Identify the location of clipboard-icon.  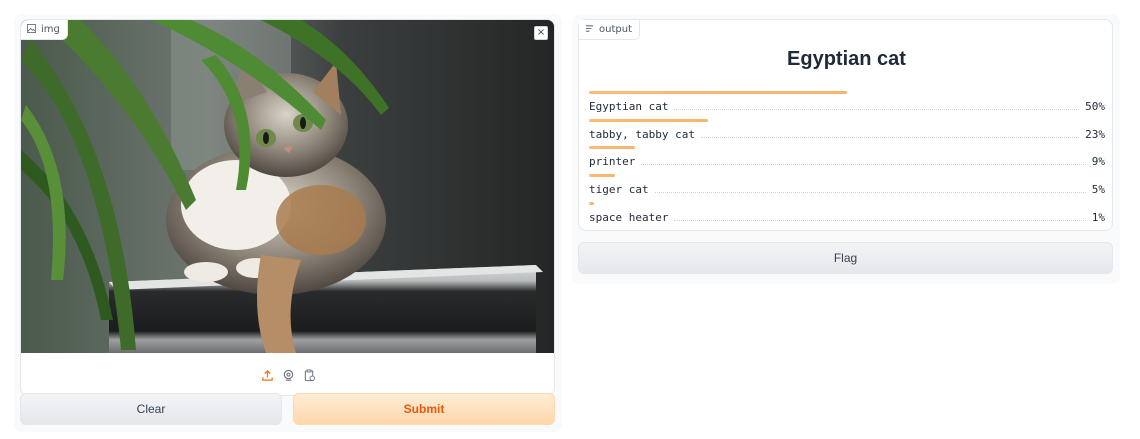
(310, 375).